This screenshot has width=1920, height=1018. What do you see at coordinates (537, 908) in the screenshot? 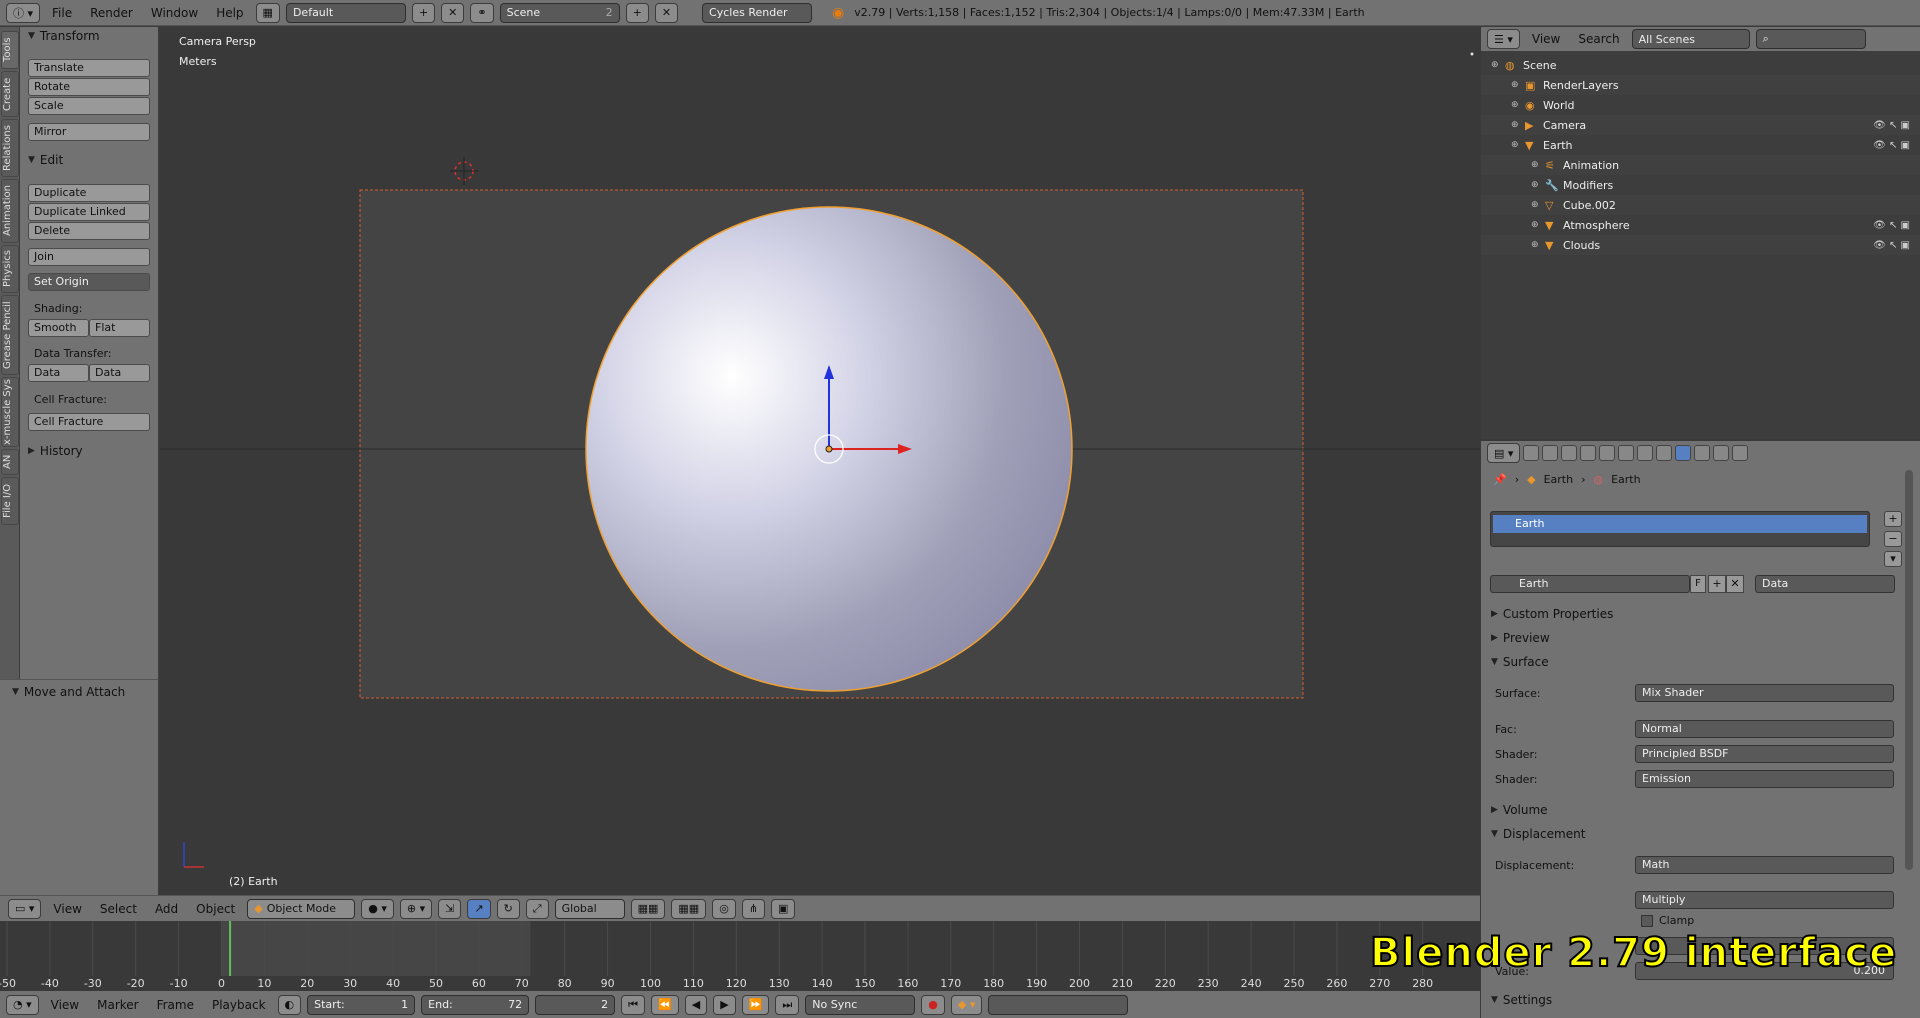
I see `scale-manipulator-icon: ⤢` at bounding box center [537, 908].